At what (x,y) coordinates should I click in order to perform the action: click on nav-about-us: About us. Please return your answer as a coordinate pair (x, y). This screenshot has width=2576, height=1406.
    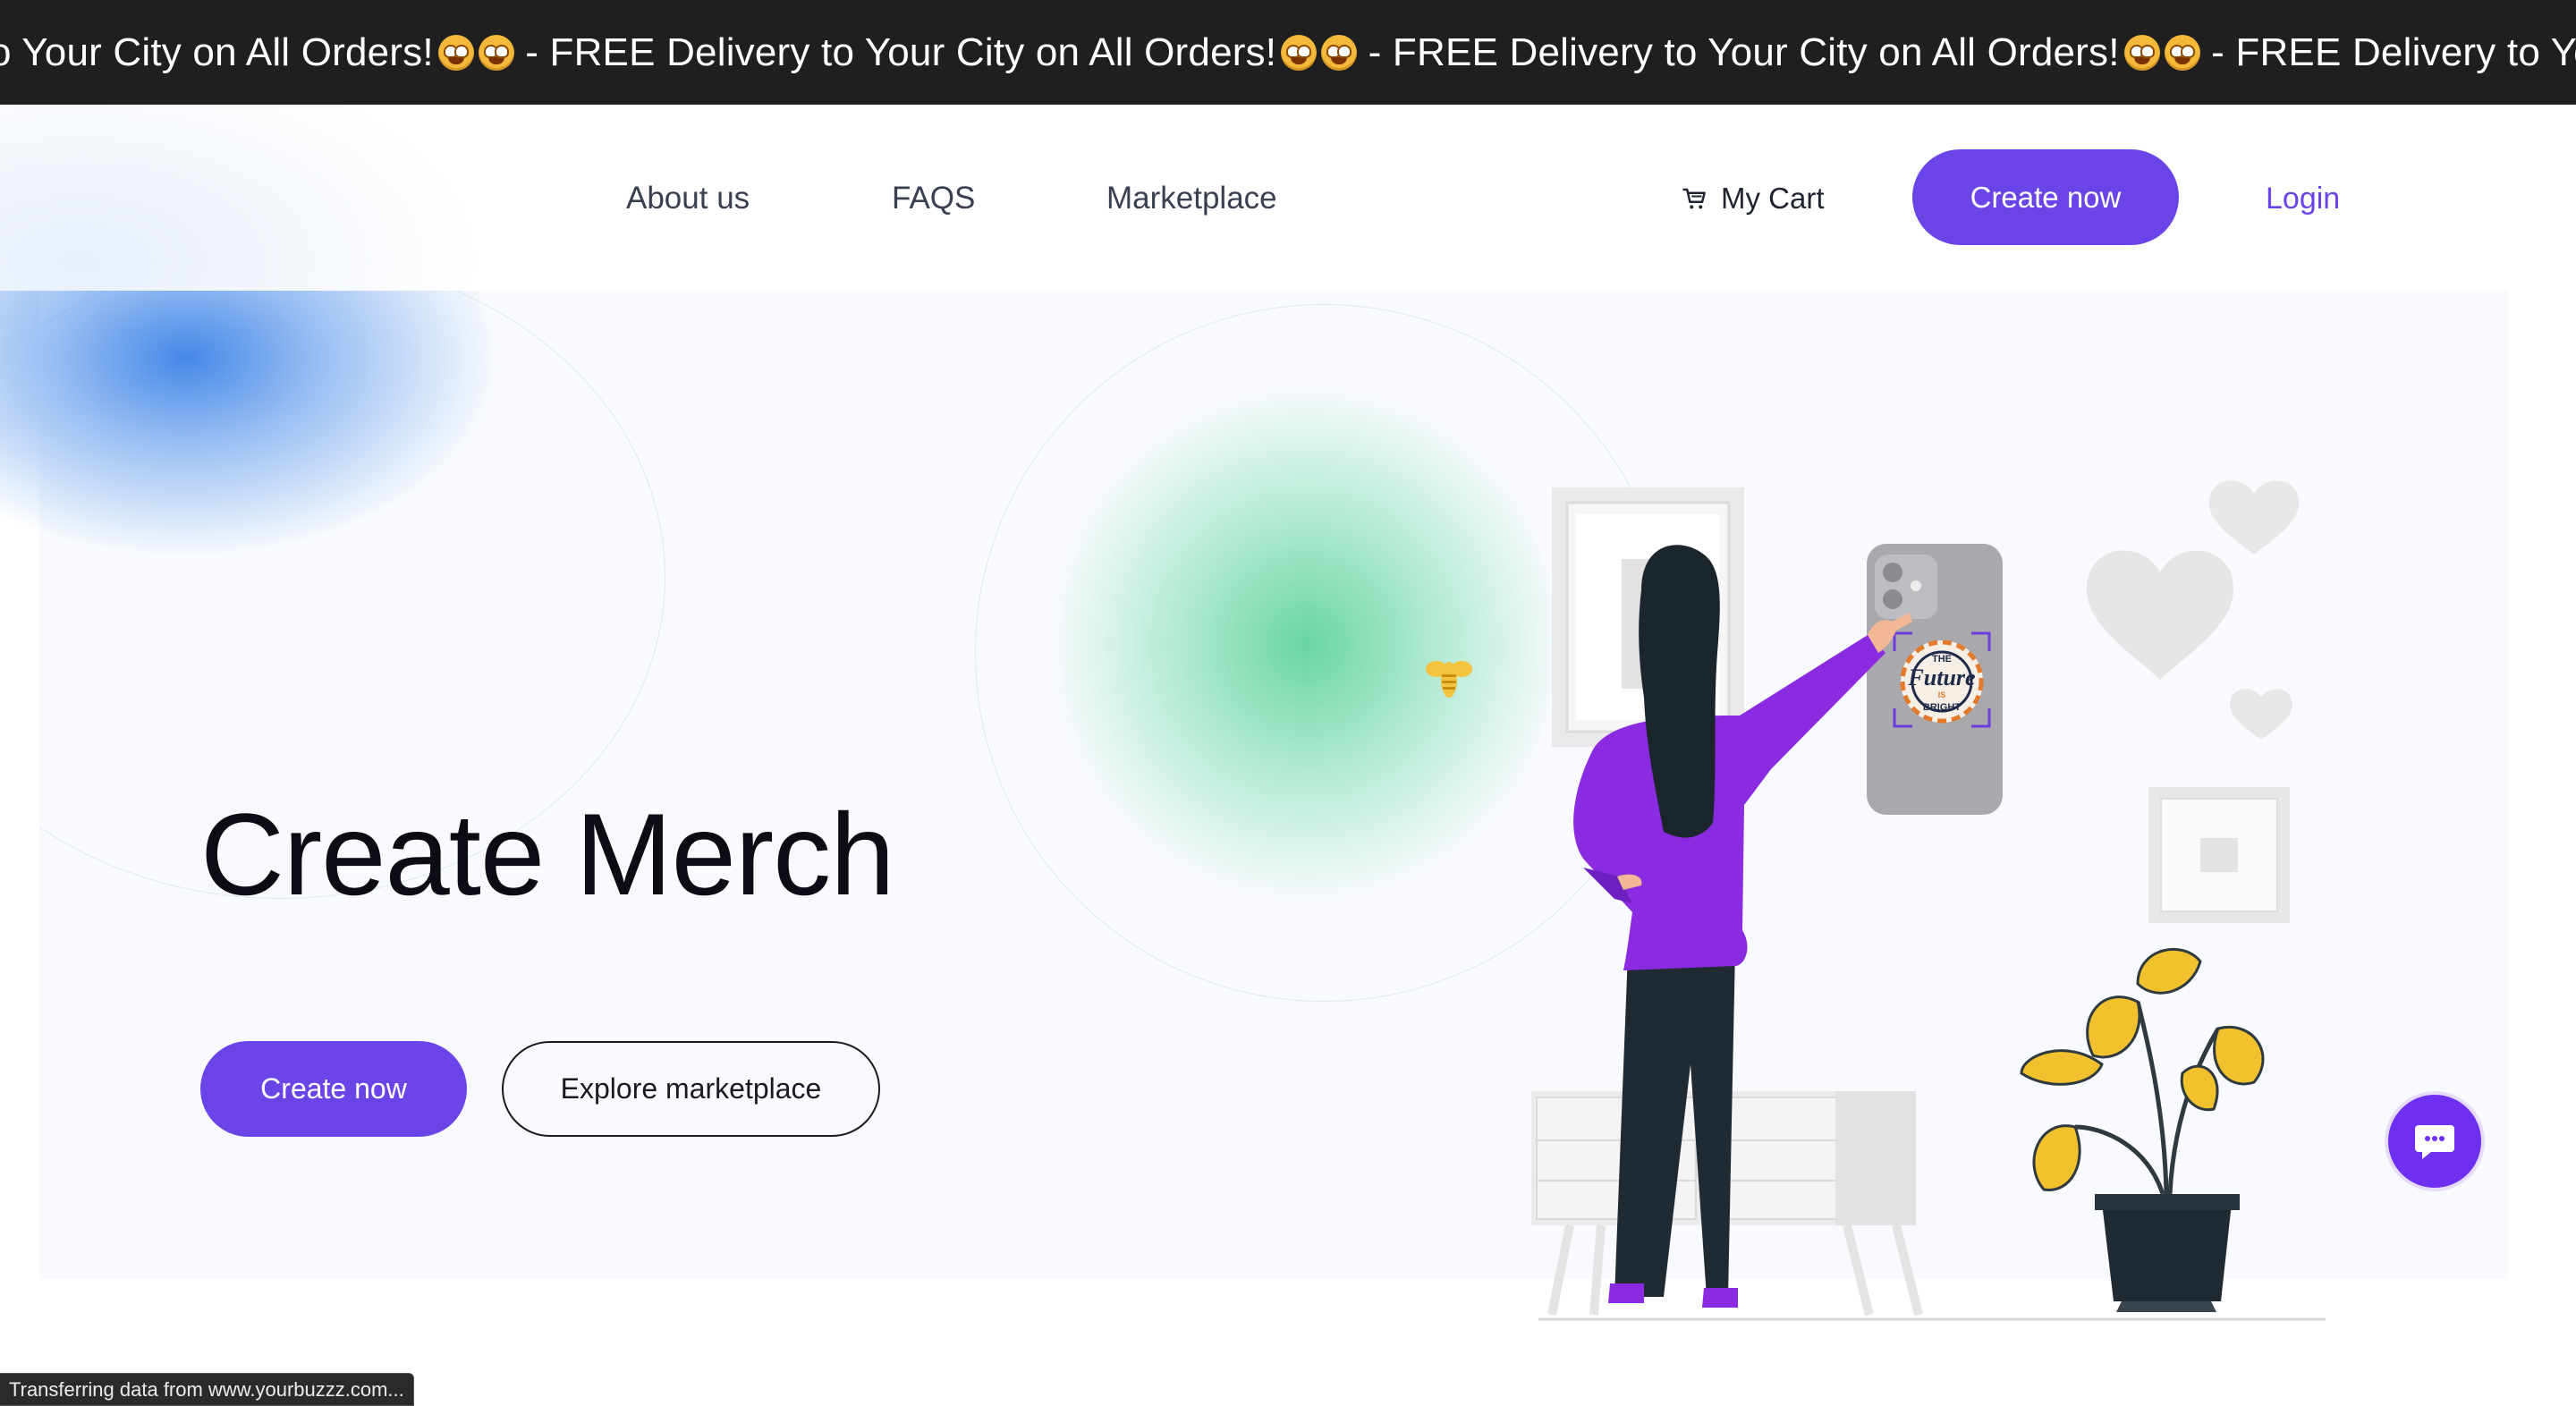
    Looking at the image, I should click on (688, 199).